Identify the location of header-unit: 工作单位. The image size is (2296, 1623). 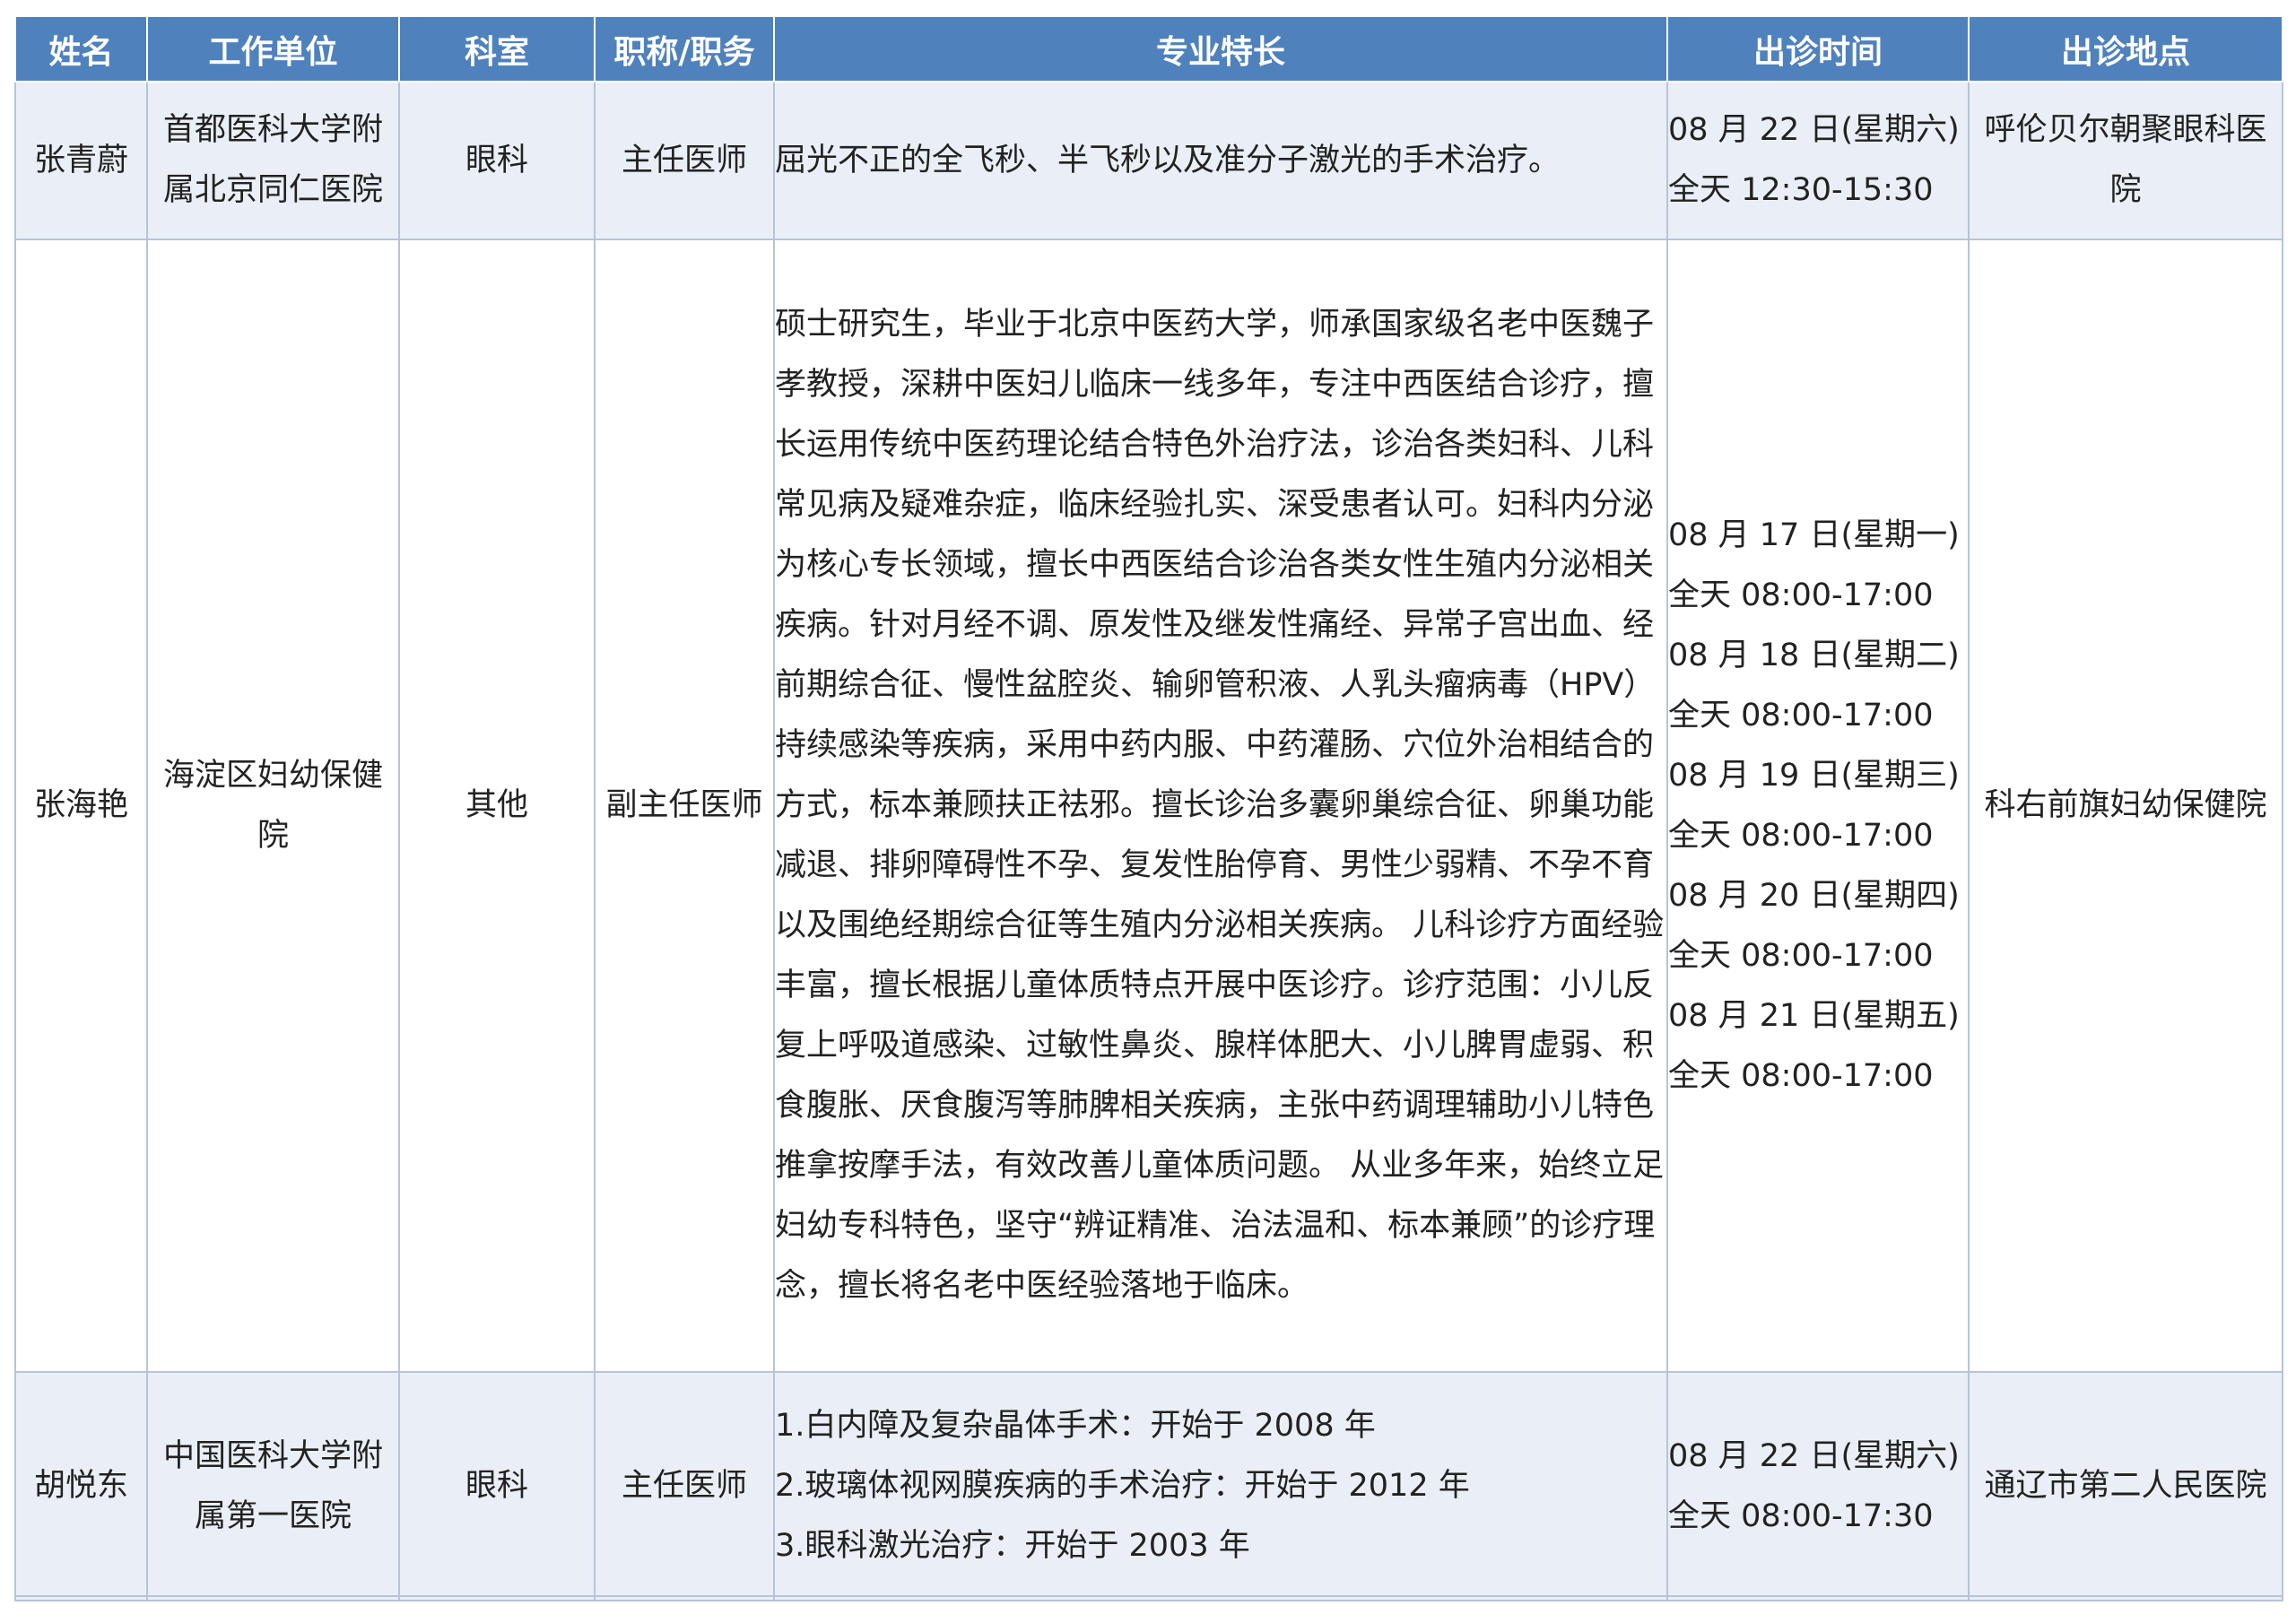
(273, 48).